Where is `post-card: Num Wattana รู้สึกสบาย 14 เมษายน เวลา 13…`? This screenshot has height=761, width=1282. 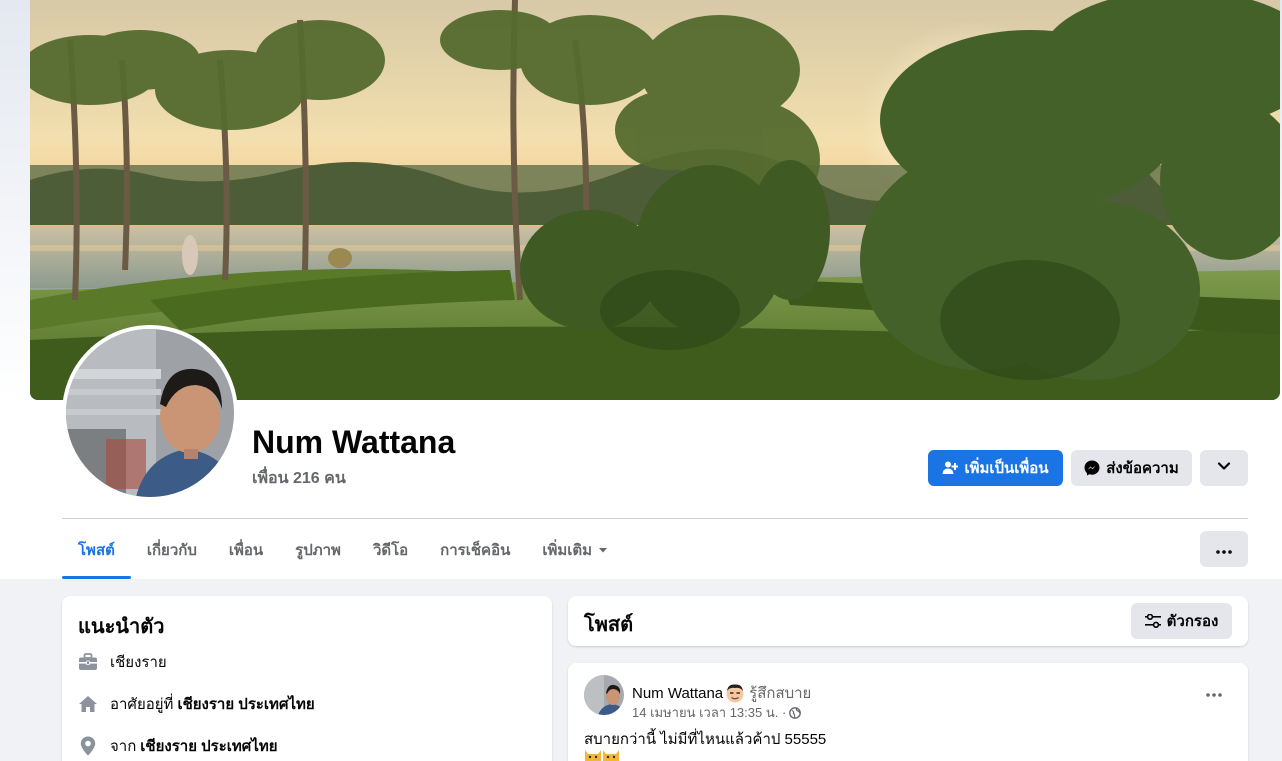
post-card: Num Wattana รู้สึกสบาย 14 เมษายน เวลา 13… is located at coordinates (908, 712).